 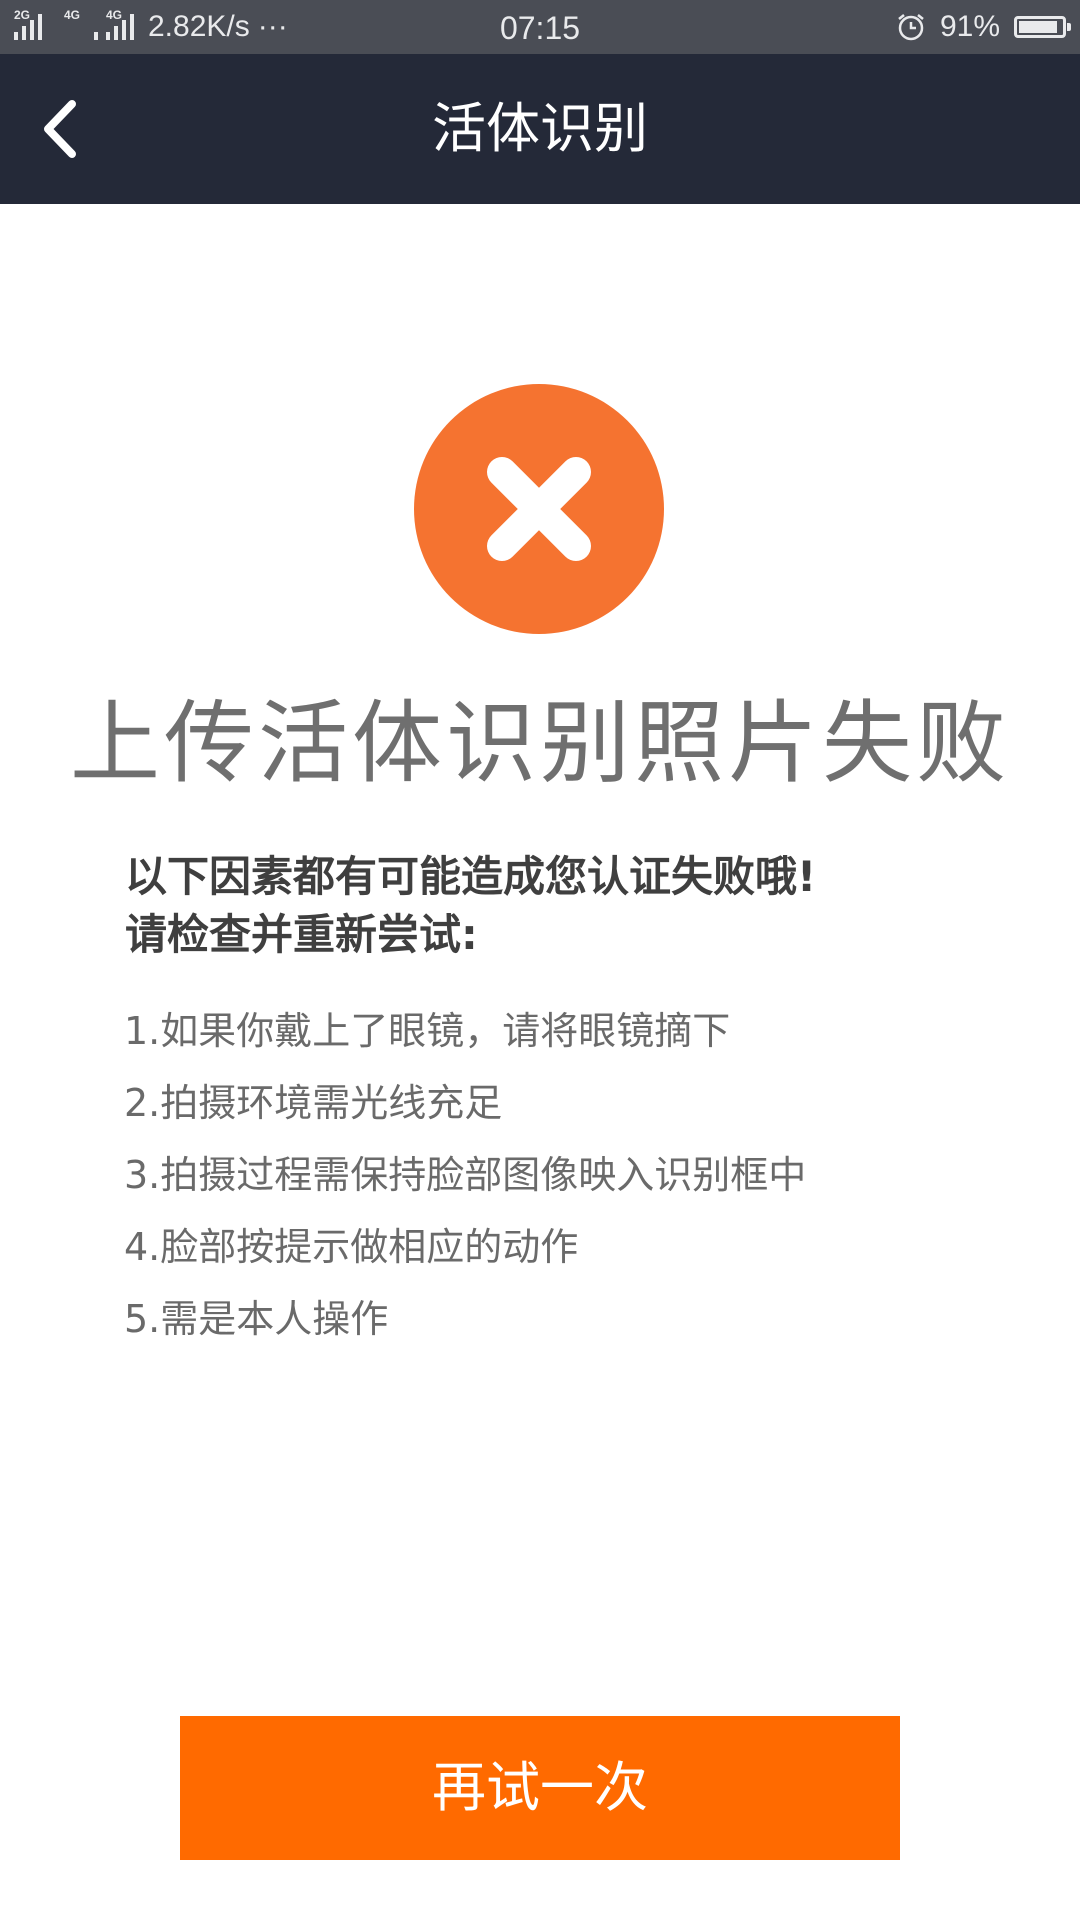 I want to click on list-item: 4.脸部按提示做相应的动作, so click(x=351, y=1247).